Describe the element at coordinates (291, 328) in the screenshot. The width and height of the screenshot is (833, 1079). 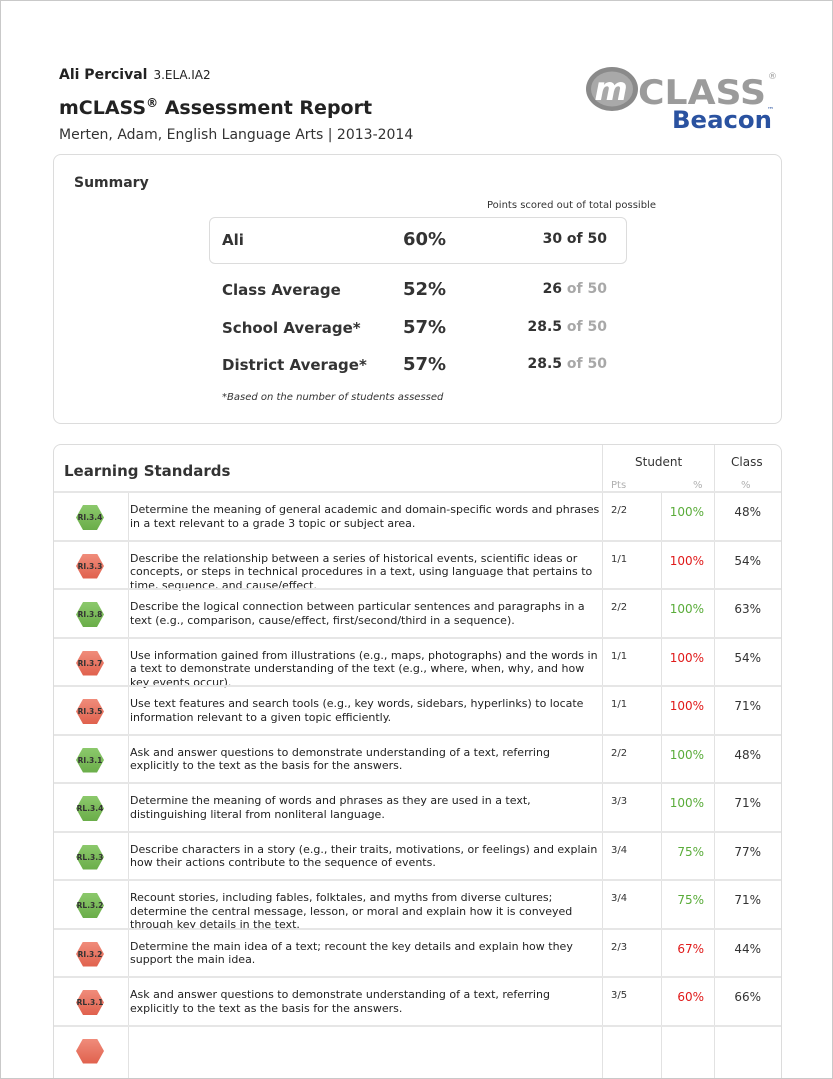
I see `summary-row-label: School Average*` at that location.